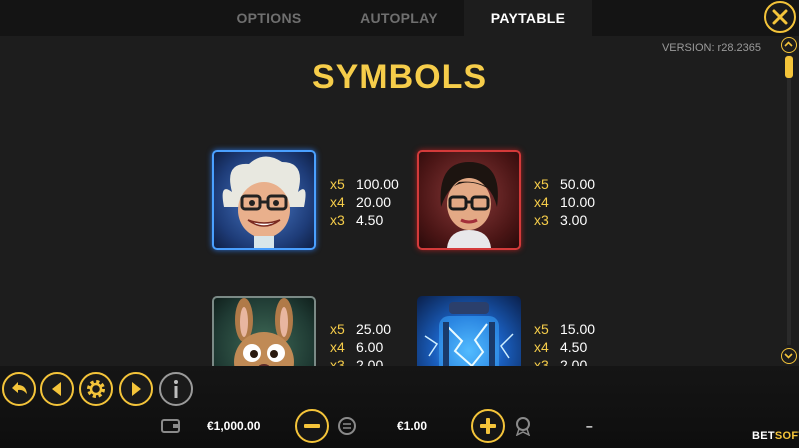  I want to click on professor-symbol-icon, so click(264, 200).